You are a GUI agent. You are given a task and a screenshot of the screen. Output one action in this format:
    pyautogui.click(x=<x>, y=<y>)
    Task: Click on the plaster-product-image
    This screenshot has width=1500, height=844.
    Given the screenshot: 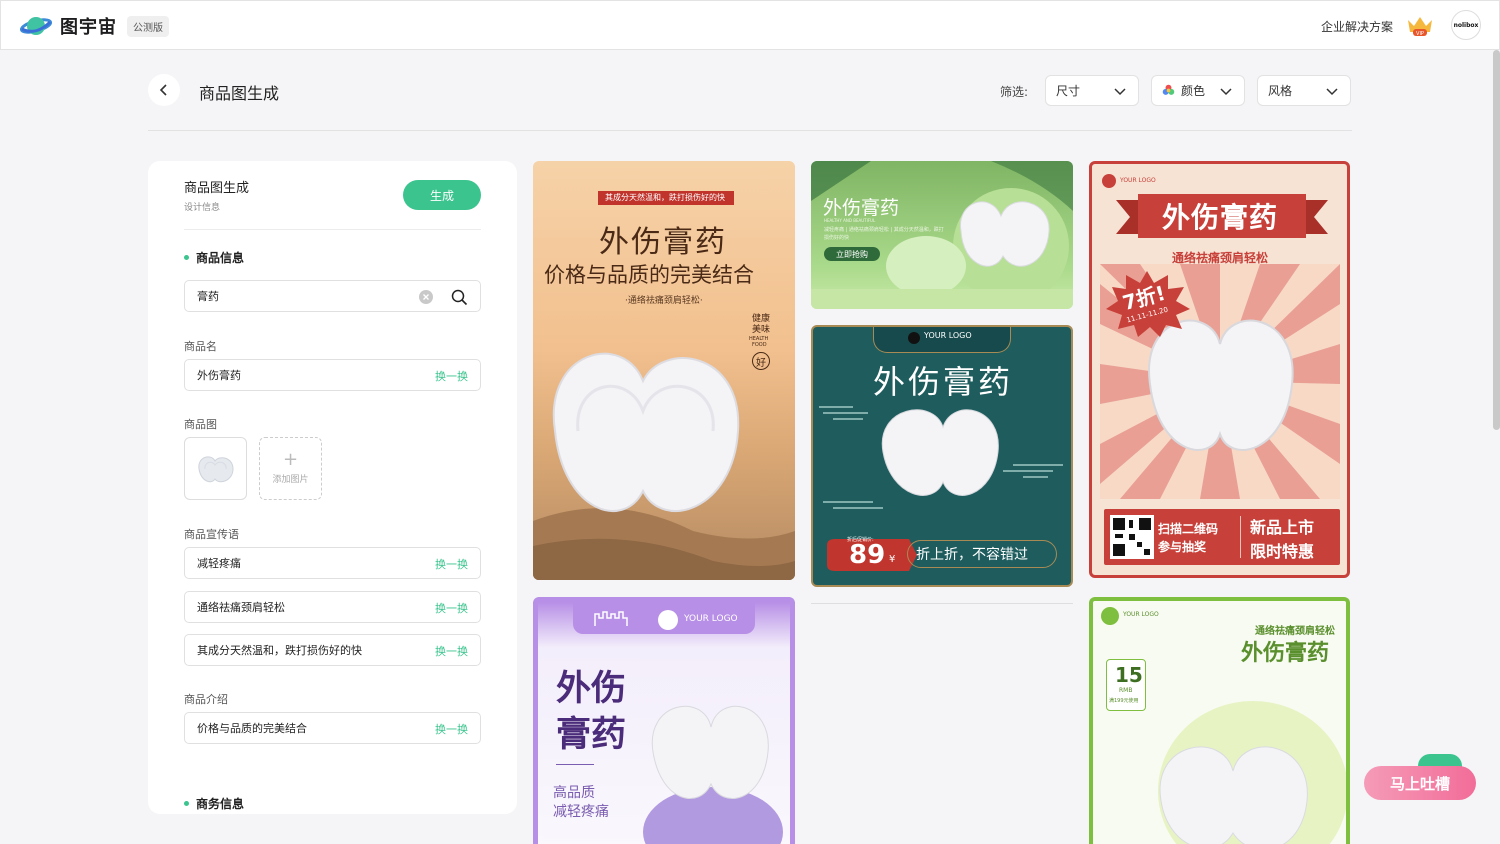 What is the action you would take?
    pyautogui.click(x=664, y=466)
    